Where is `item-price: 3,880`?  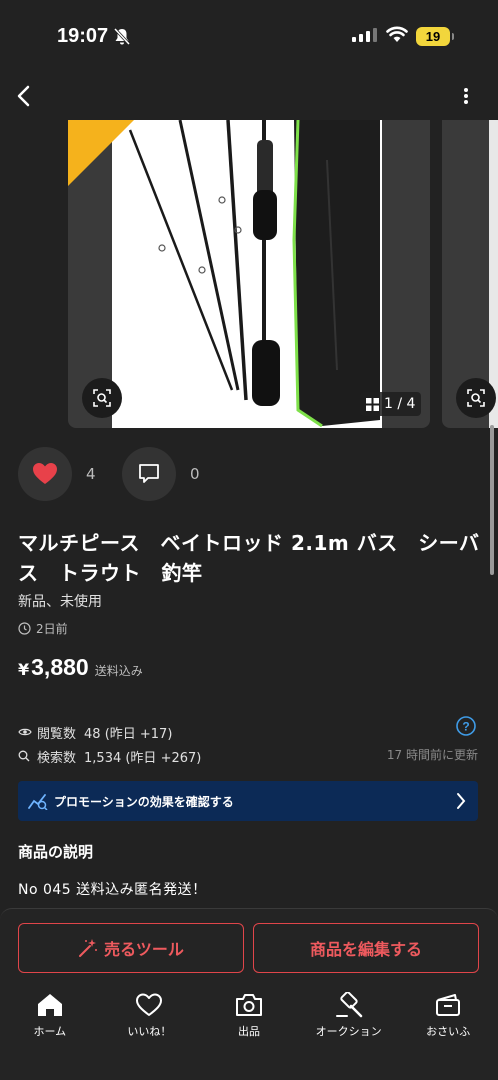 item-price: 3,880 is located at coordinates (60, 667).